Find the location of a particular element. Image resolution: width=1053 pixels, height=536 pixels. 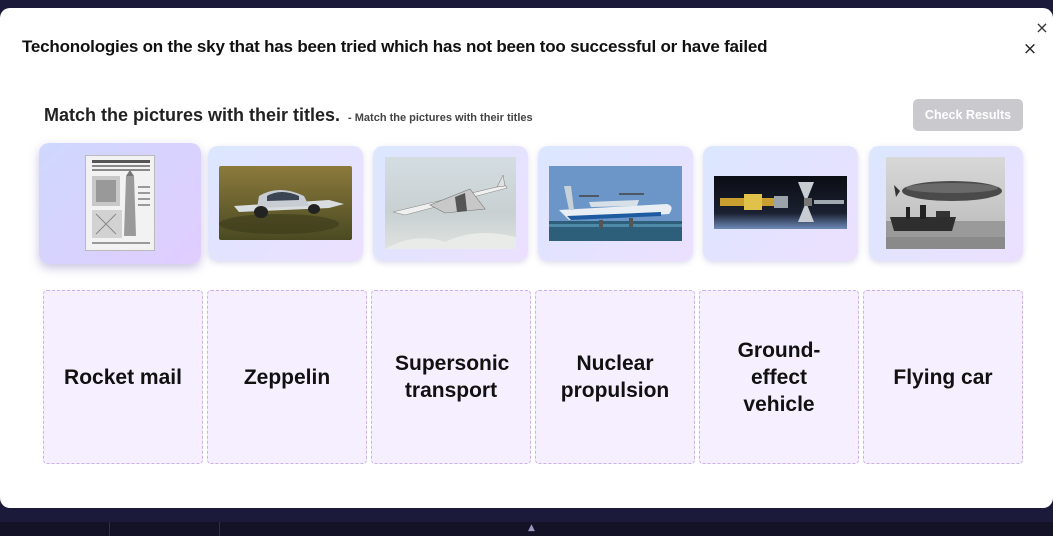

drop-zone-nuclear-propulsion: Nuclear propulsion is located at coordinates (615, 377).